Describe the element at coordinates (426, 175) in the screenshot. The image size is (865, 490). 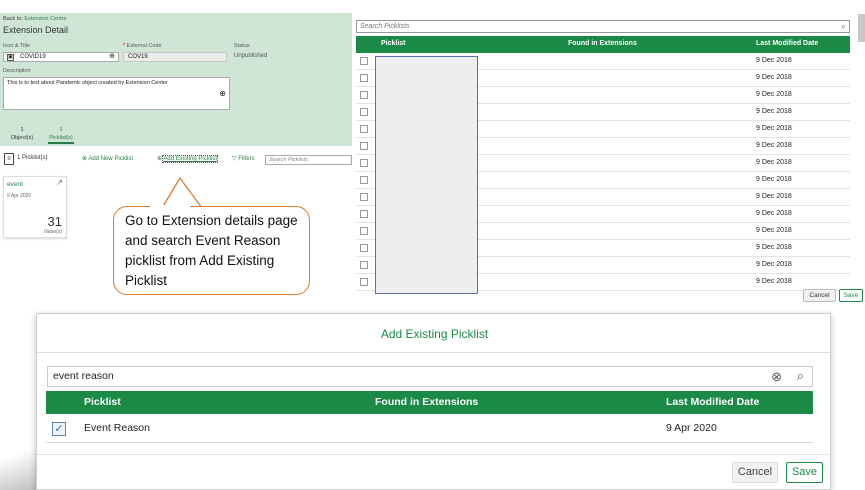
I see `redacted-picklist-names` at that location.